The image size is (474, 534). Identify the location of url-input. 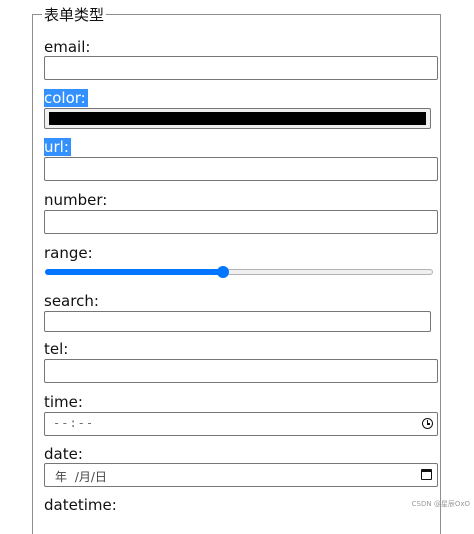
(241, 169).